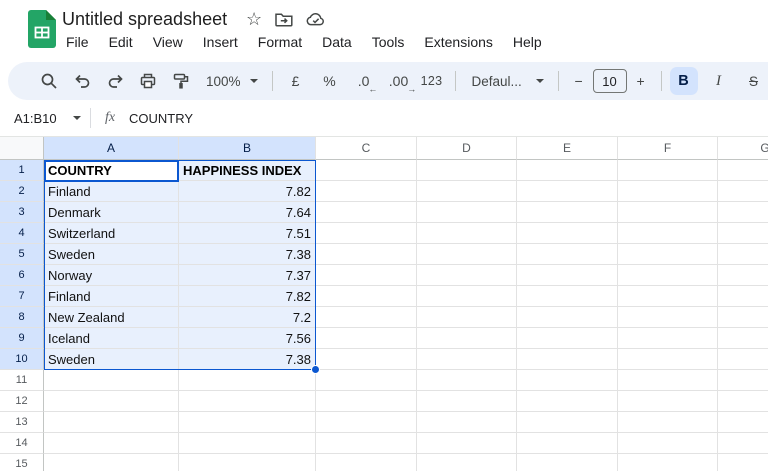 The width and height of the screenshot is (768, 471). Describe the element at coordinates (22, 254) in the screenshot. I see `row-header-5: 5` at that location.